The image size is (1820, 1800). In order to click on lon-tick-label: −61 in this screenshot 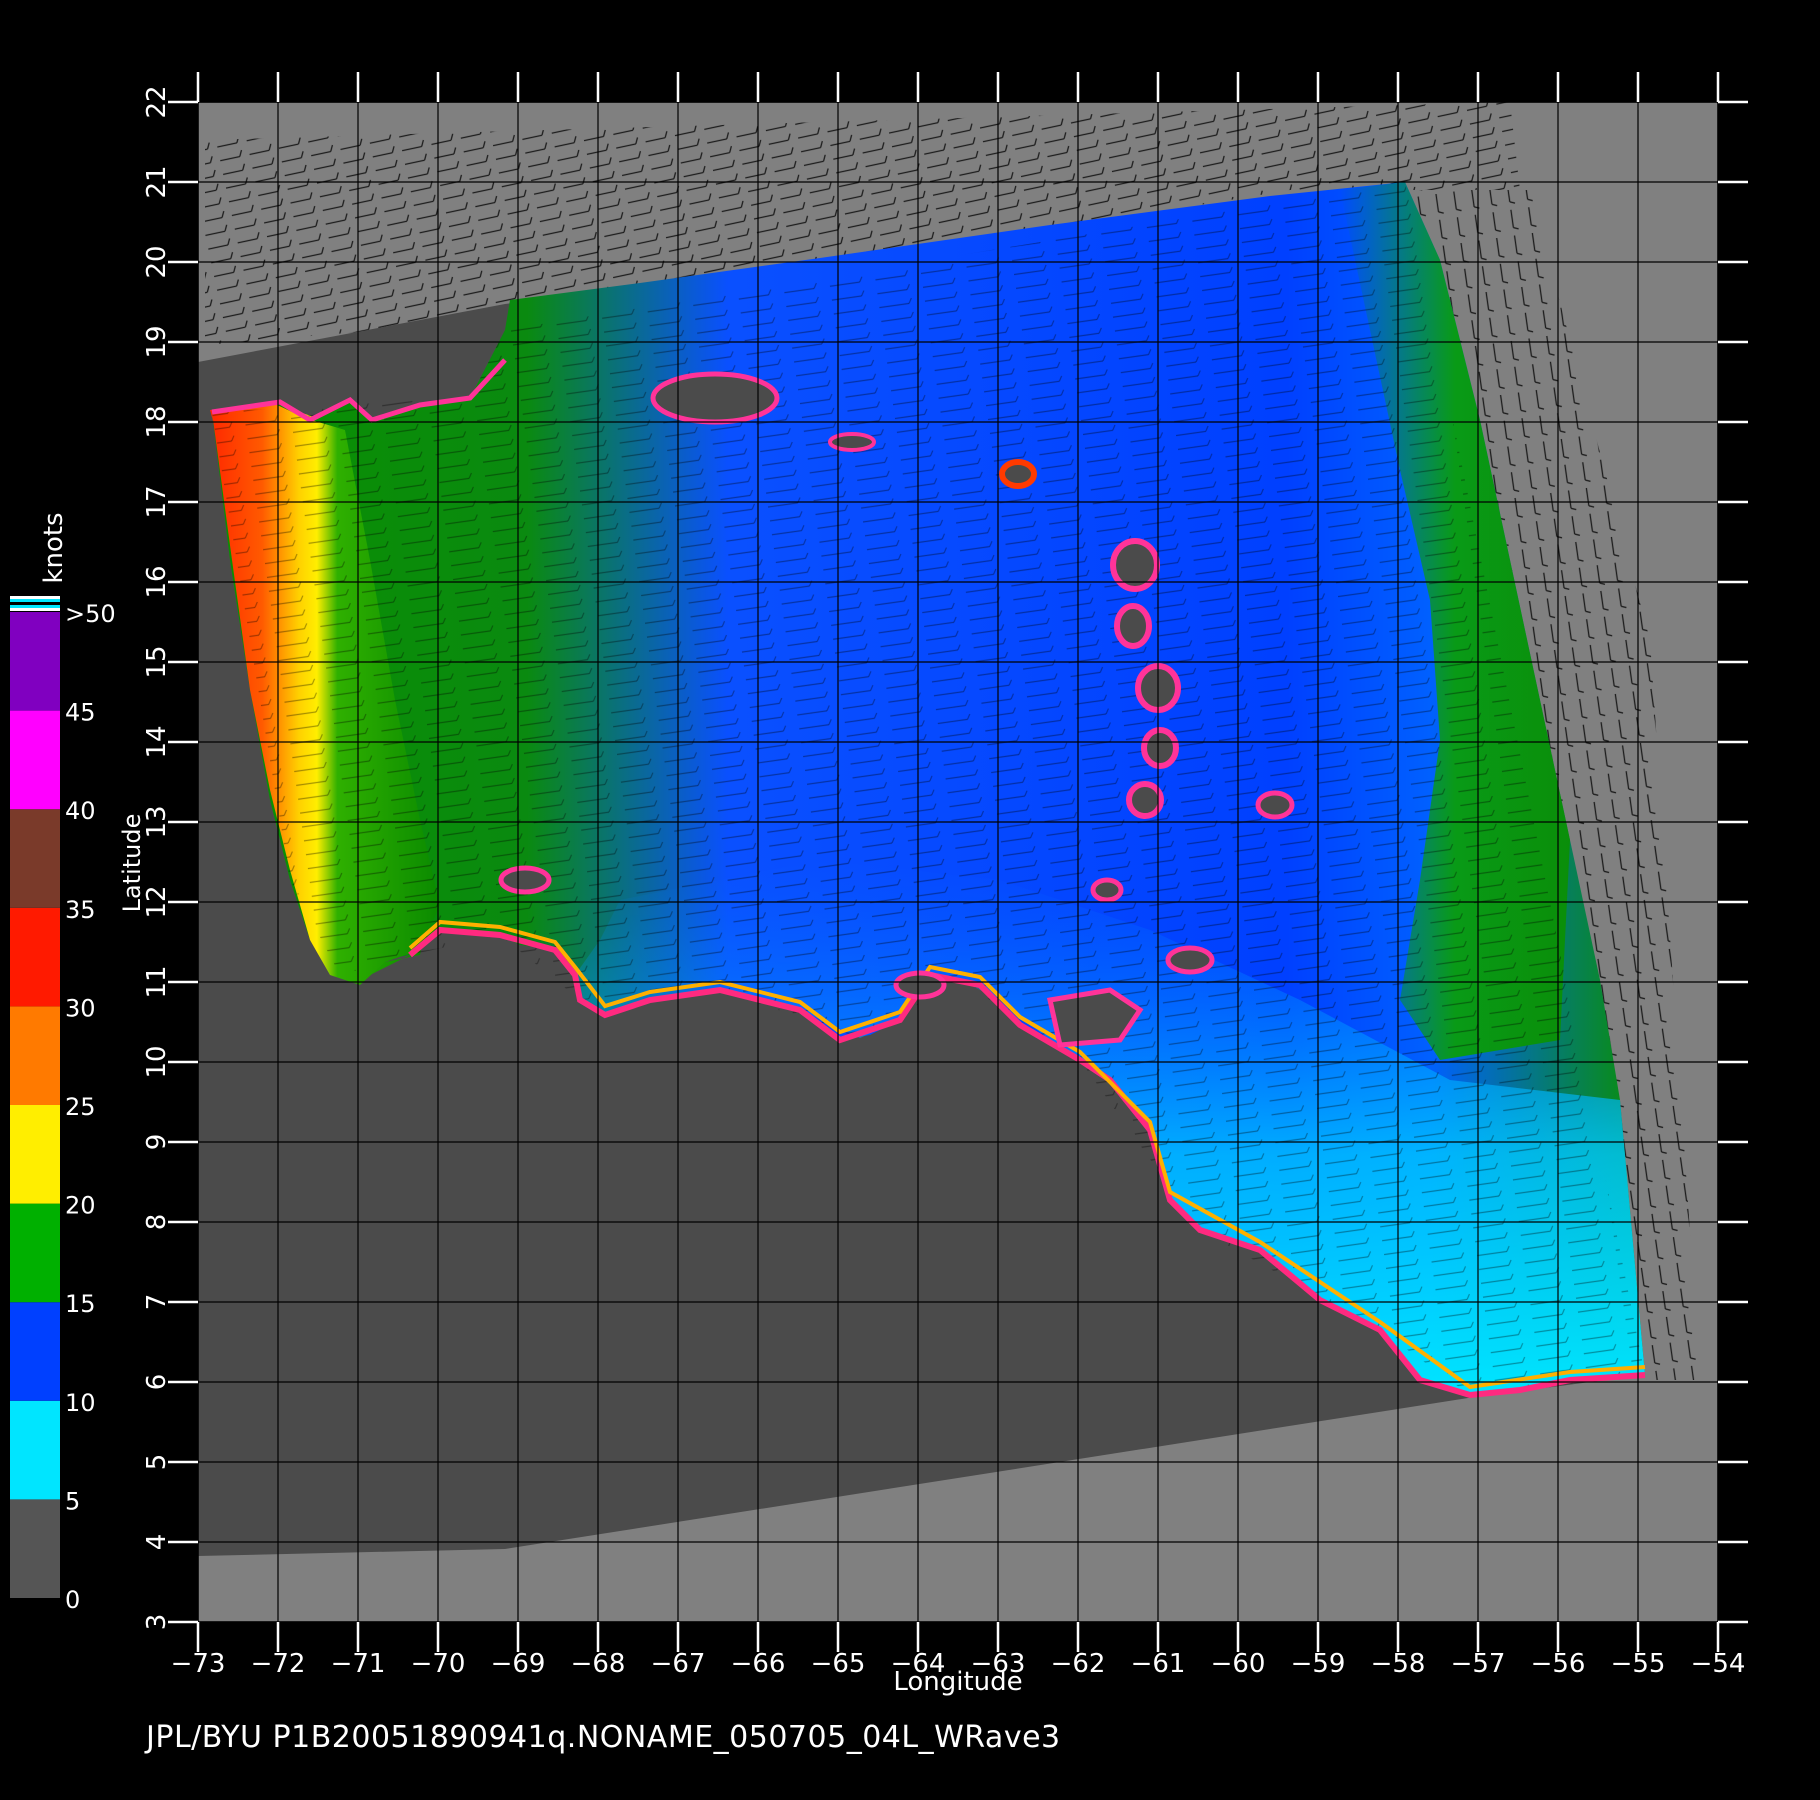, I will do `click(1158, 1664)`.